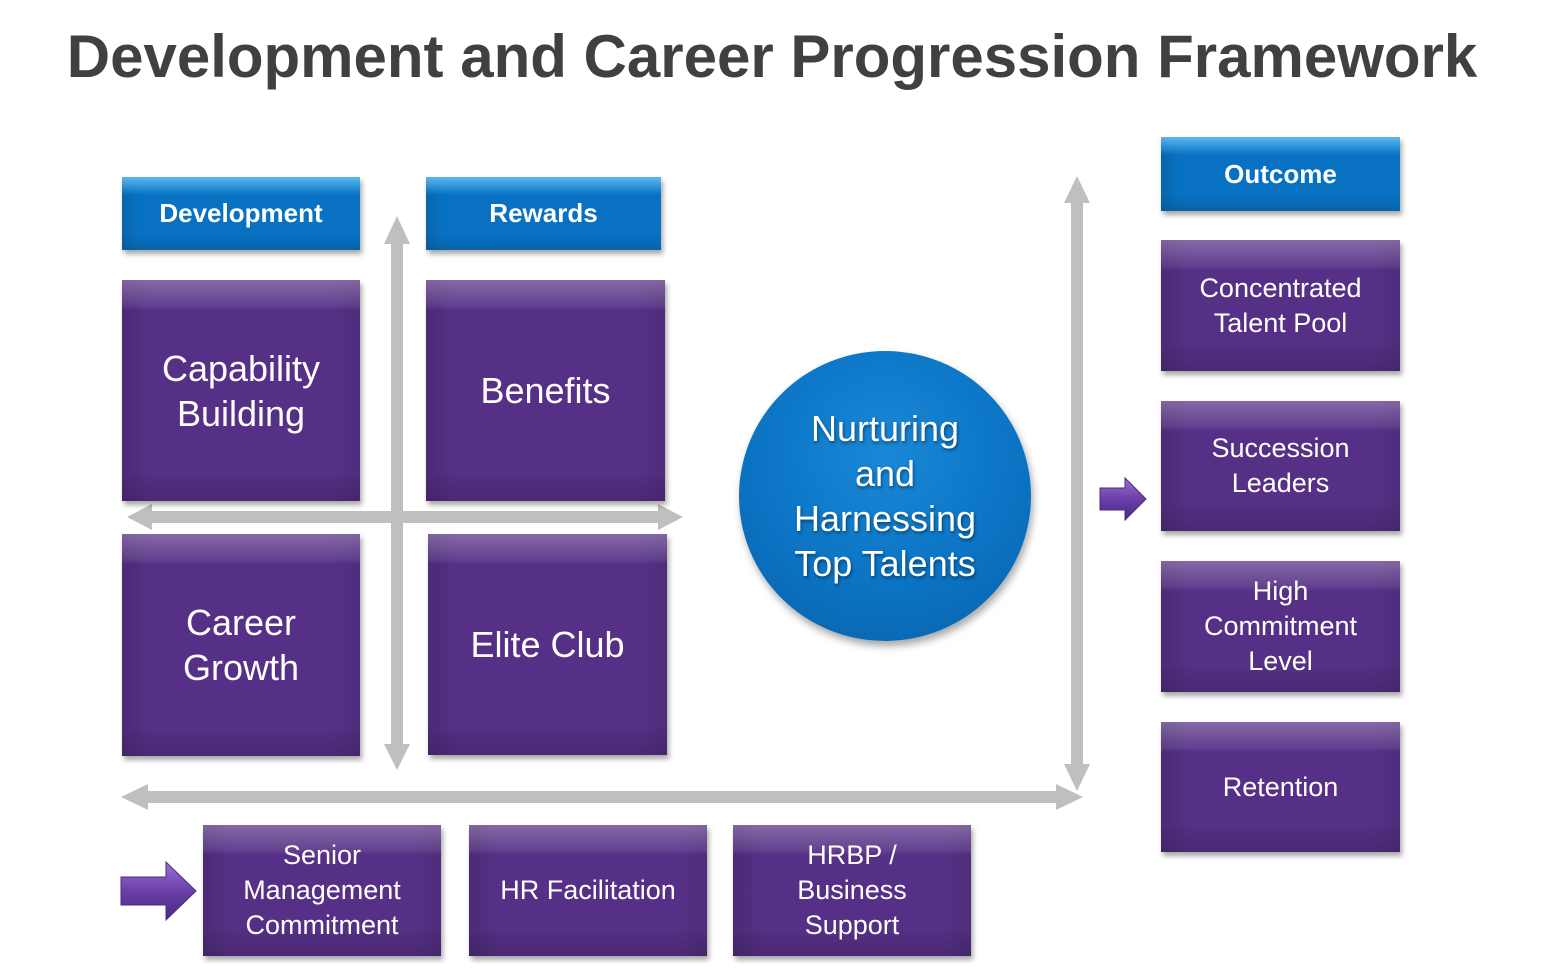  I want to click on enablers-pointer-arrow-icon, so click(158, 891).